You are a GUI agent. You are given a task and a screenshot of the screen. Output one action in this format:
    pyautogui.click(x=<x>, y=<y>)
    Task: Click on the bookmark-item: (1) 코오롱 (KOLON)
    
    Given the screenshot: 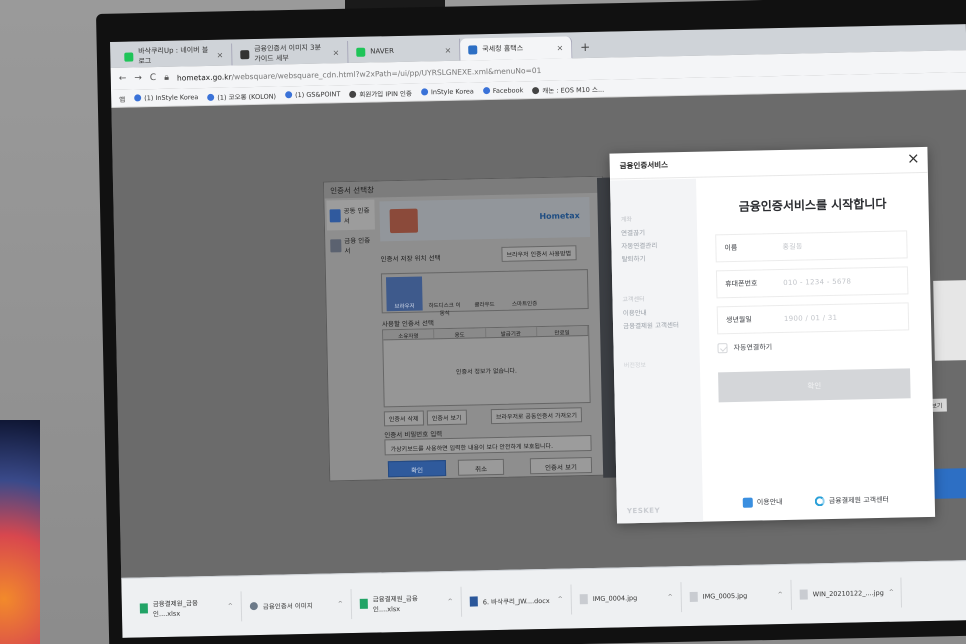 What is the action you would take?
    pyautogui.click(x=241, y=95)
    